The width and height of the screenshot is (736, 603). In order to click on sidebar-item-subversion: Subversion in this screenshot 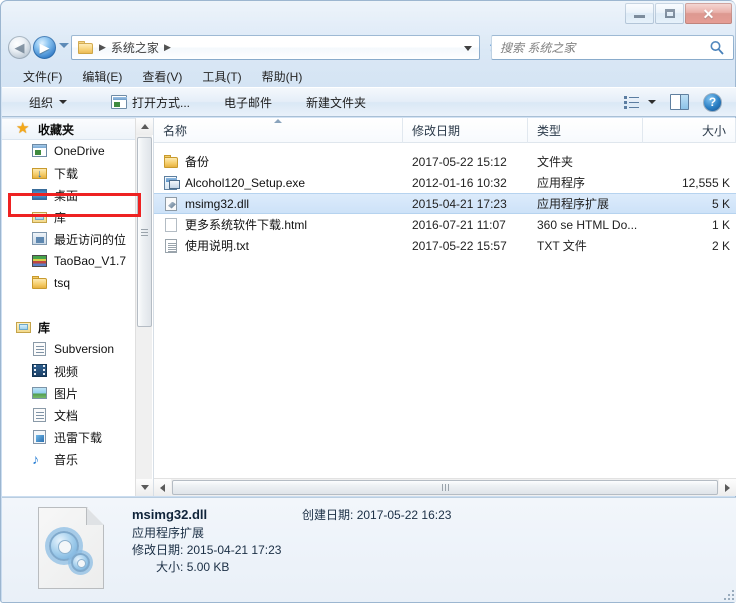, I will do `click(69, 349)`.